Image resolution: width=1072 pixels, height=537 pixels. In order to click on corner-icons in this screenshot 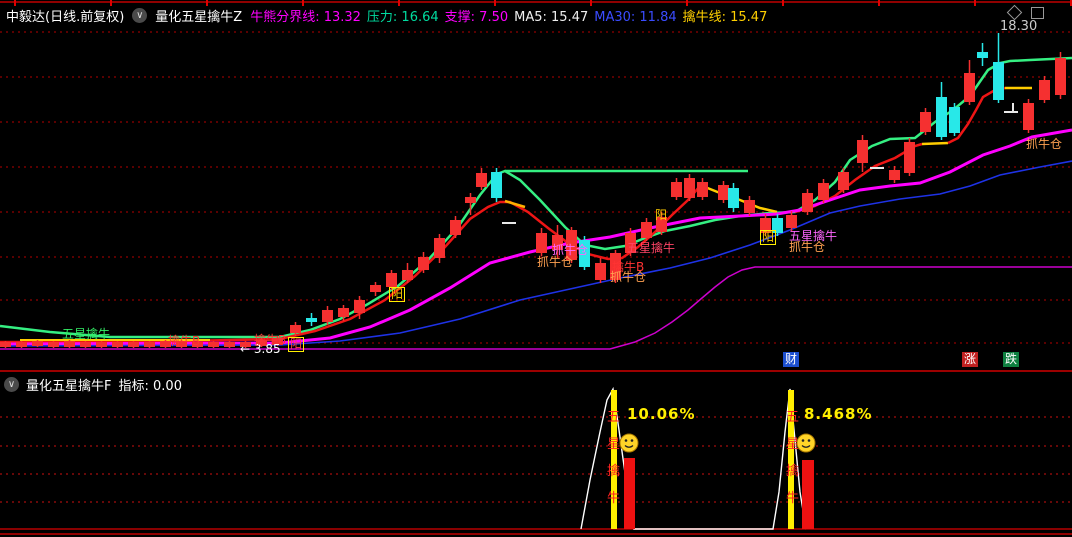, I will do `click(1025, 12)`.